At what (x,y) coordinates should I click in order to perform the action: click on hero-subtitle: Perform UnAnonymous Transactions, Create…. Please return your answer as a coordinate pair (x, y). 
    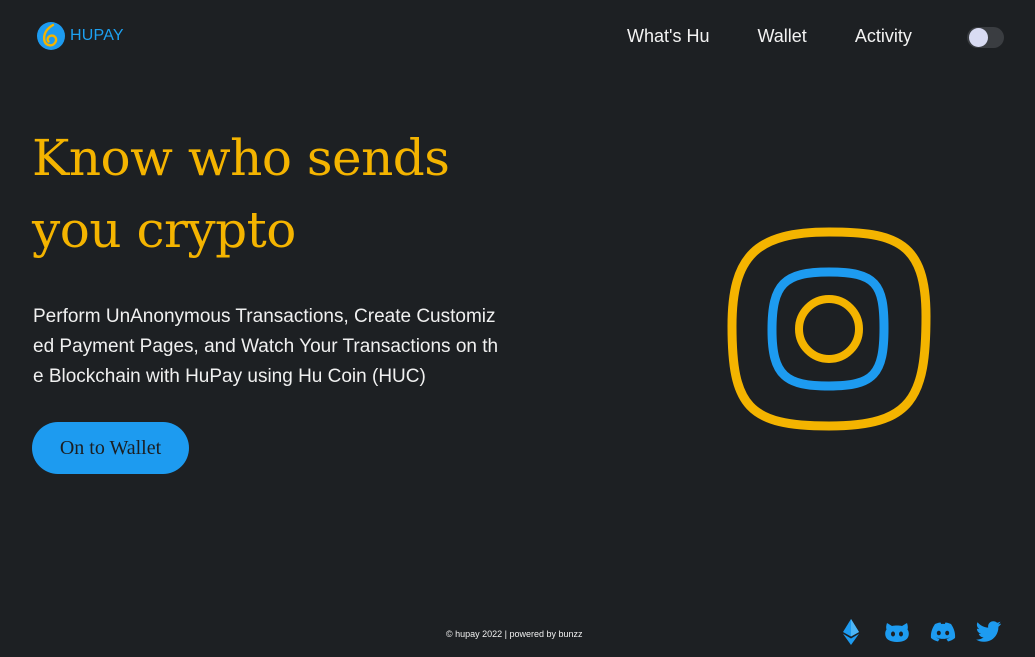
    Looking at the image, I should click on (266, 346).